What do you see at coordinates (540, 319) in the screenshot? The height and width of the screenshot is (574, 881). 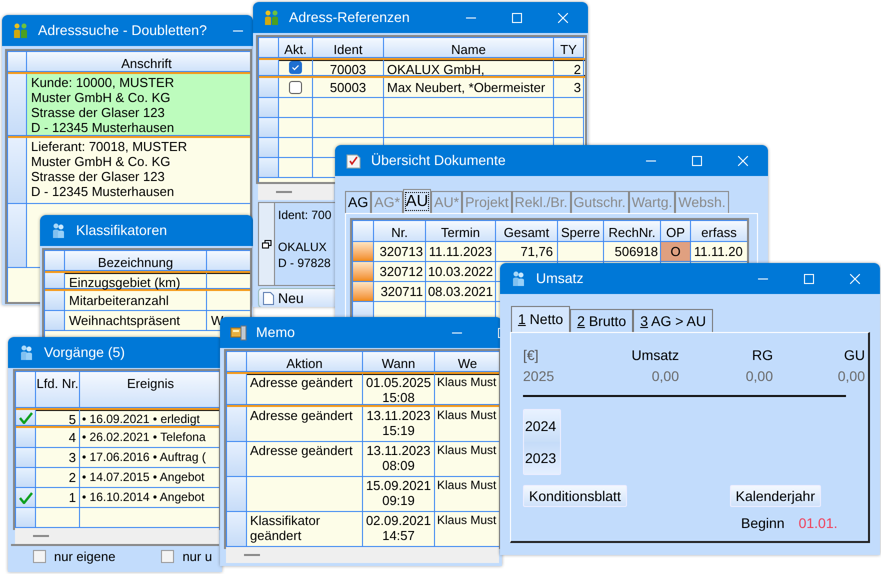 I see `tab: 1 Netto` at bounding box center [540, 319].